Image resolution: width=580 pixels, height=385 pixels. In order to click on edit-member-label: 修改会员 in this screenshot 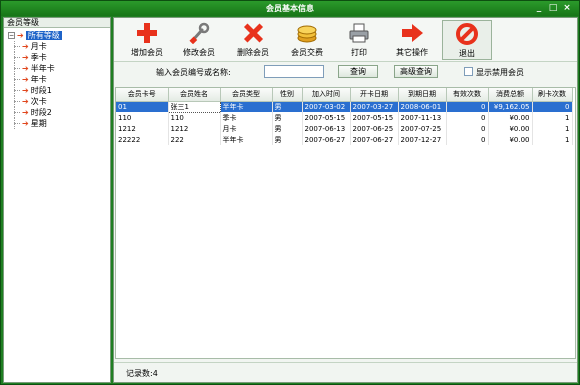, I will do `click(199, 52)`.